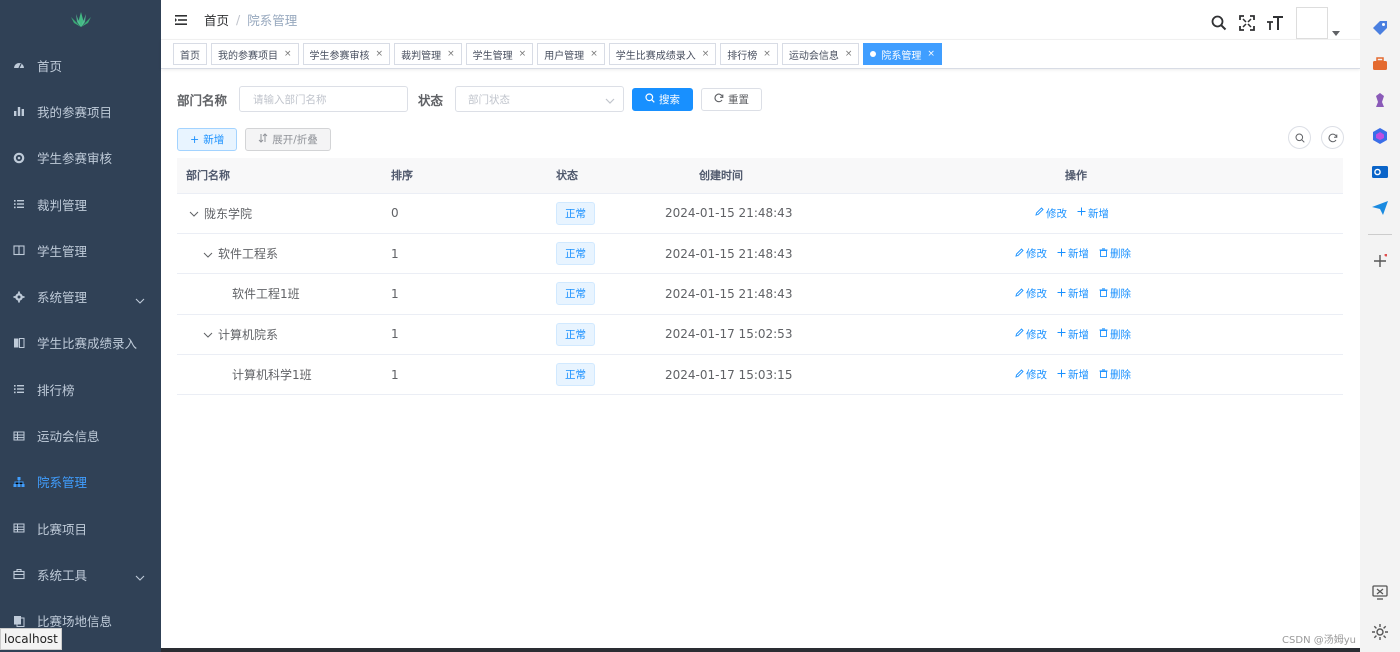 Image resolution: width=1400 pixels, height=652 pixels. I want to click on tab-3: 裁判管理 ×, so click(428, 54).